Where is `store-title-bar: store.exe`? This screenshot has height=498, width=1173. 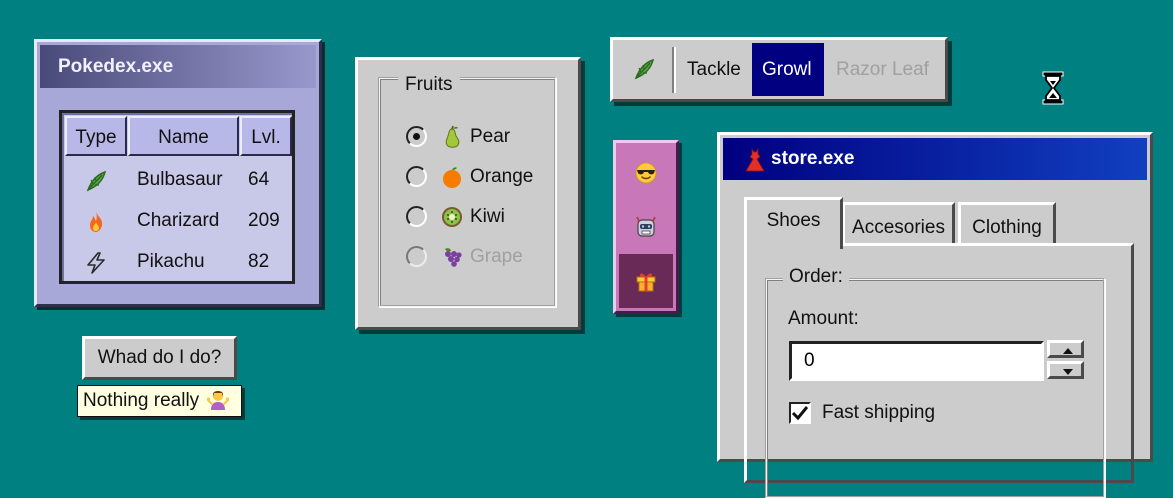 store-title-bar: store.exe is located at coordinates (935, 159).